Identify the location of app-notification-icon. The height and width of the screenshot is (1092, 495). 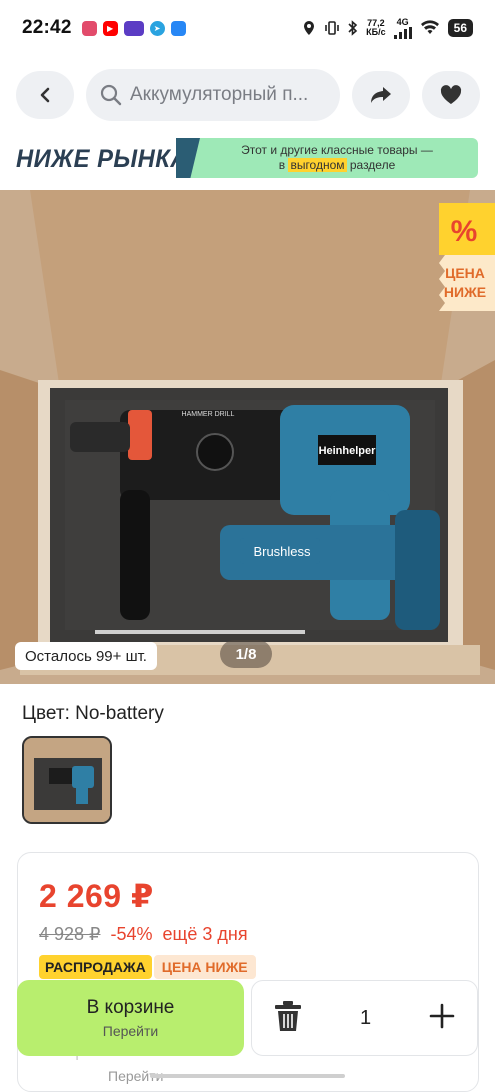
(89, 28).